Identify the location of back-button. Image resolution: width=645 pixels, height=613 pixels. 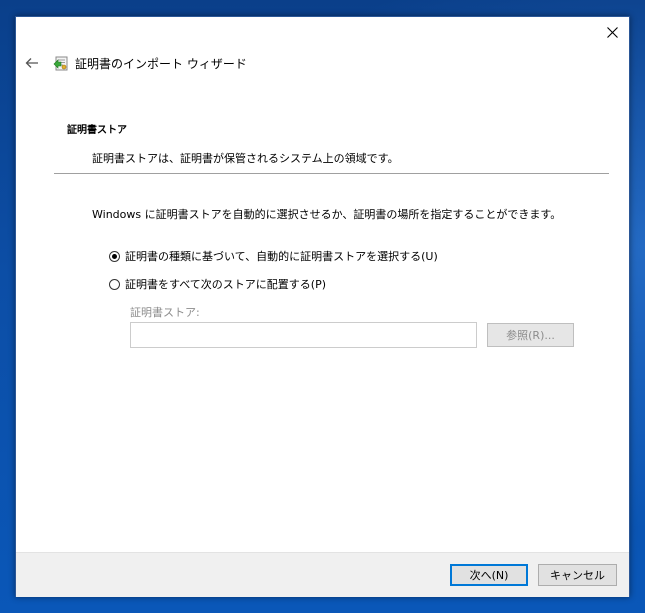
(32, 63).